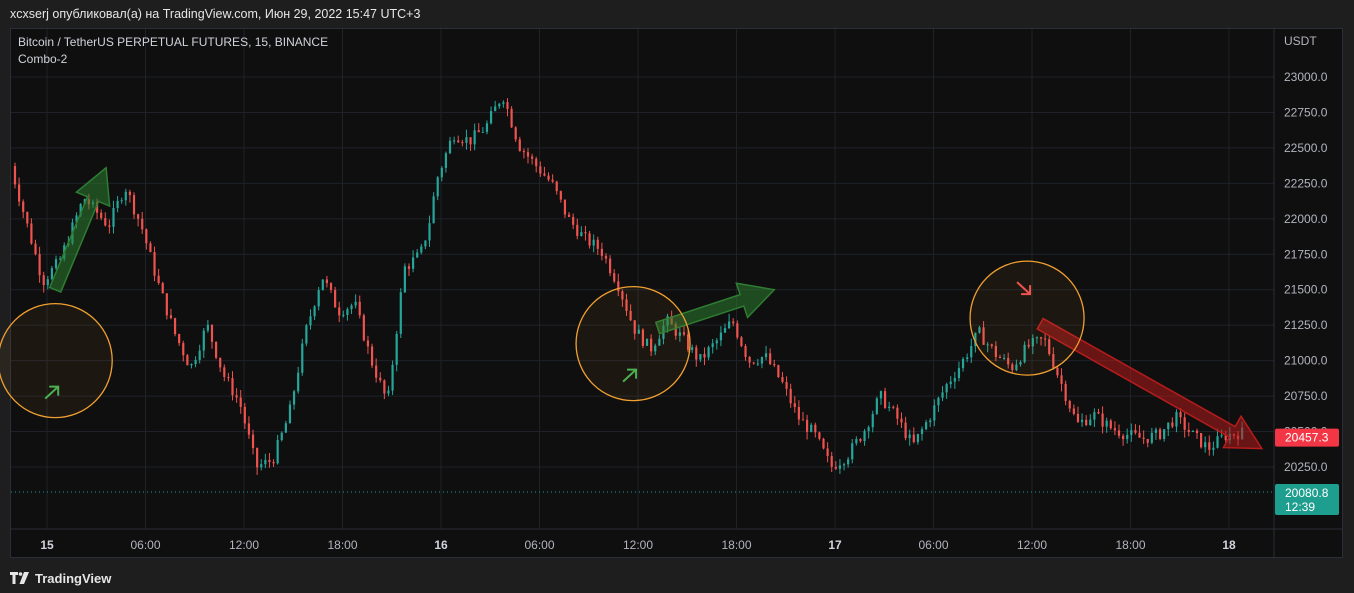 The width and height of the screenshot is (1354, 593). I want to click on price-tick-label: 22000.0, so click(1306, 219).